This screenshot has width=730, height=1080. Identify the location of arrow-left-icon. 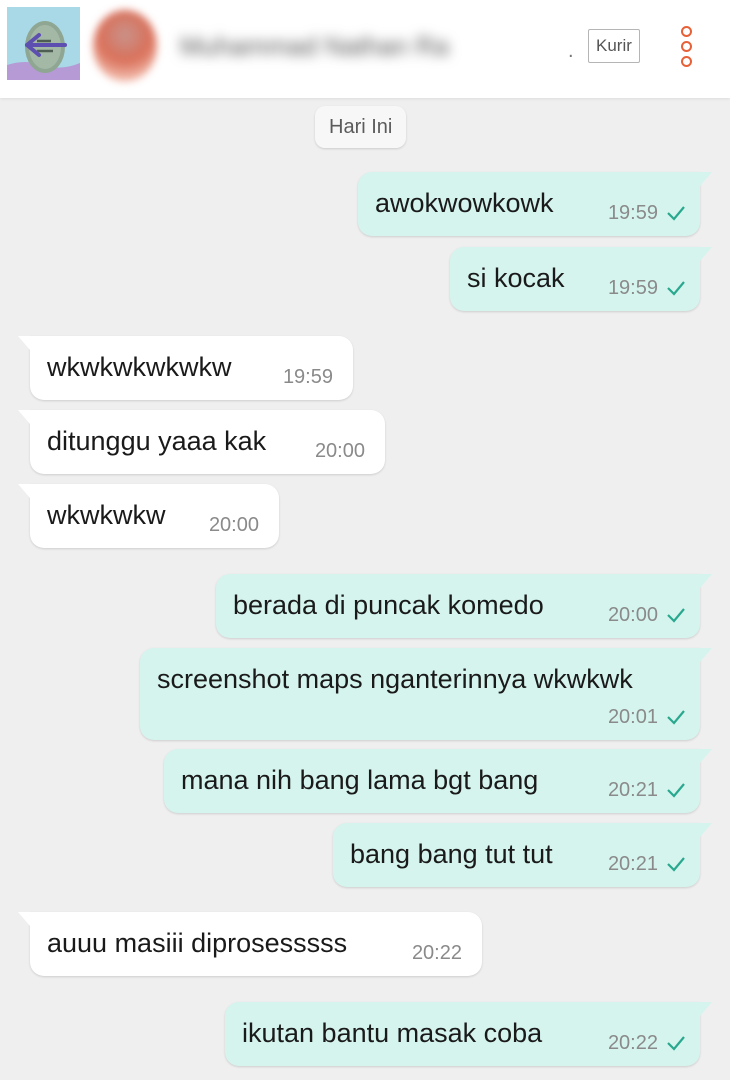
(43, 43).